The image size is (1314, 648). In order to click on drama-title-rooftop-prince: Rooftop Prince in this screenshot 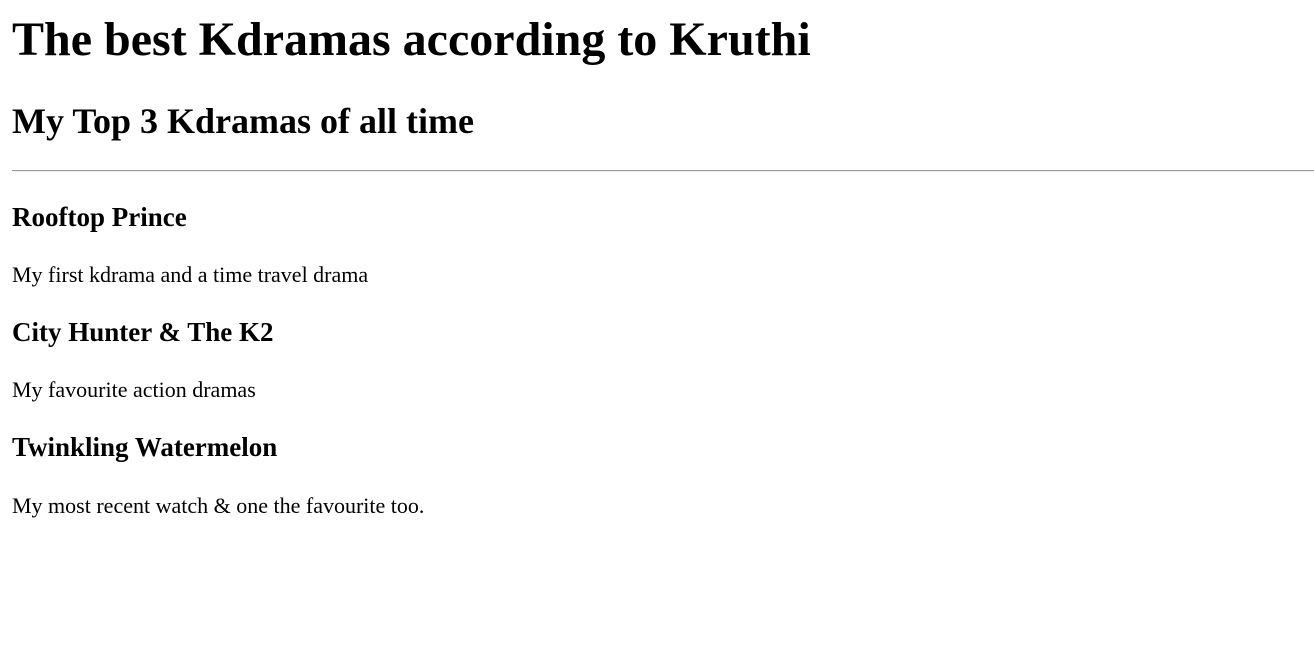, I will do `click(99, 217)`.